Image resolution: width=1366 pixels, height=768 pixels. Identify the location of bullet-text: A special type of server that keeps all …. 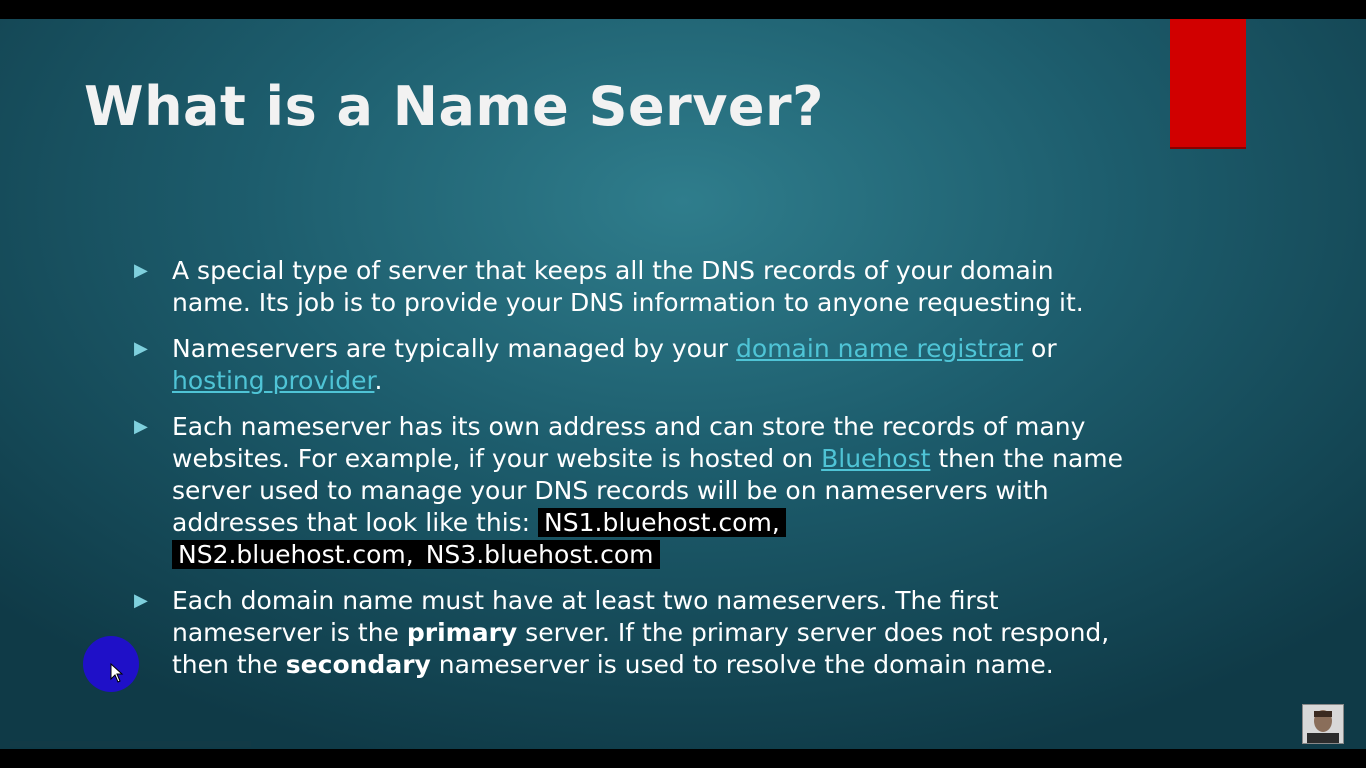
(628, 286).